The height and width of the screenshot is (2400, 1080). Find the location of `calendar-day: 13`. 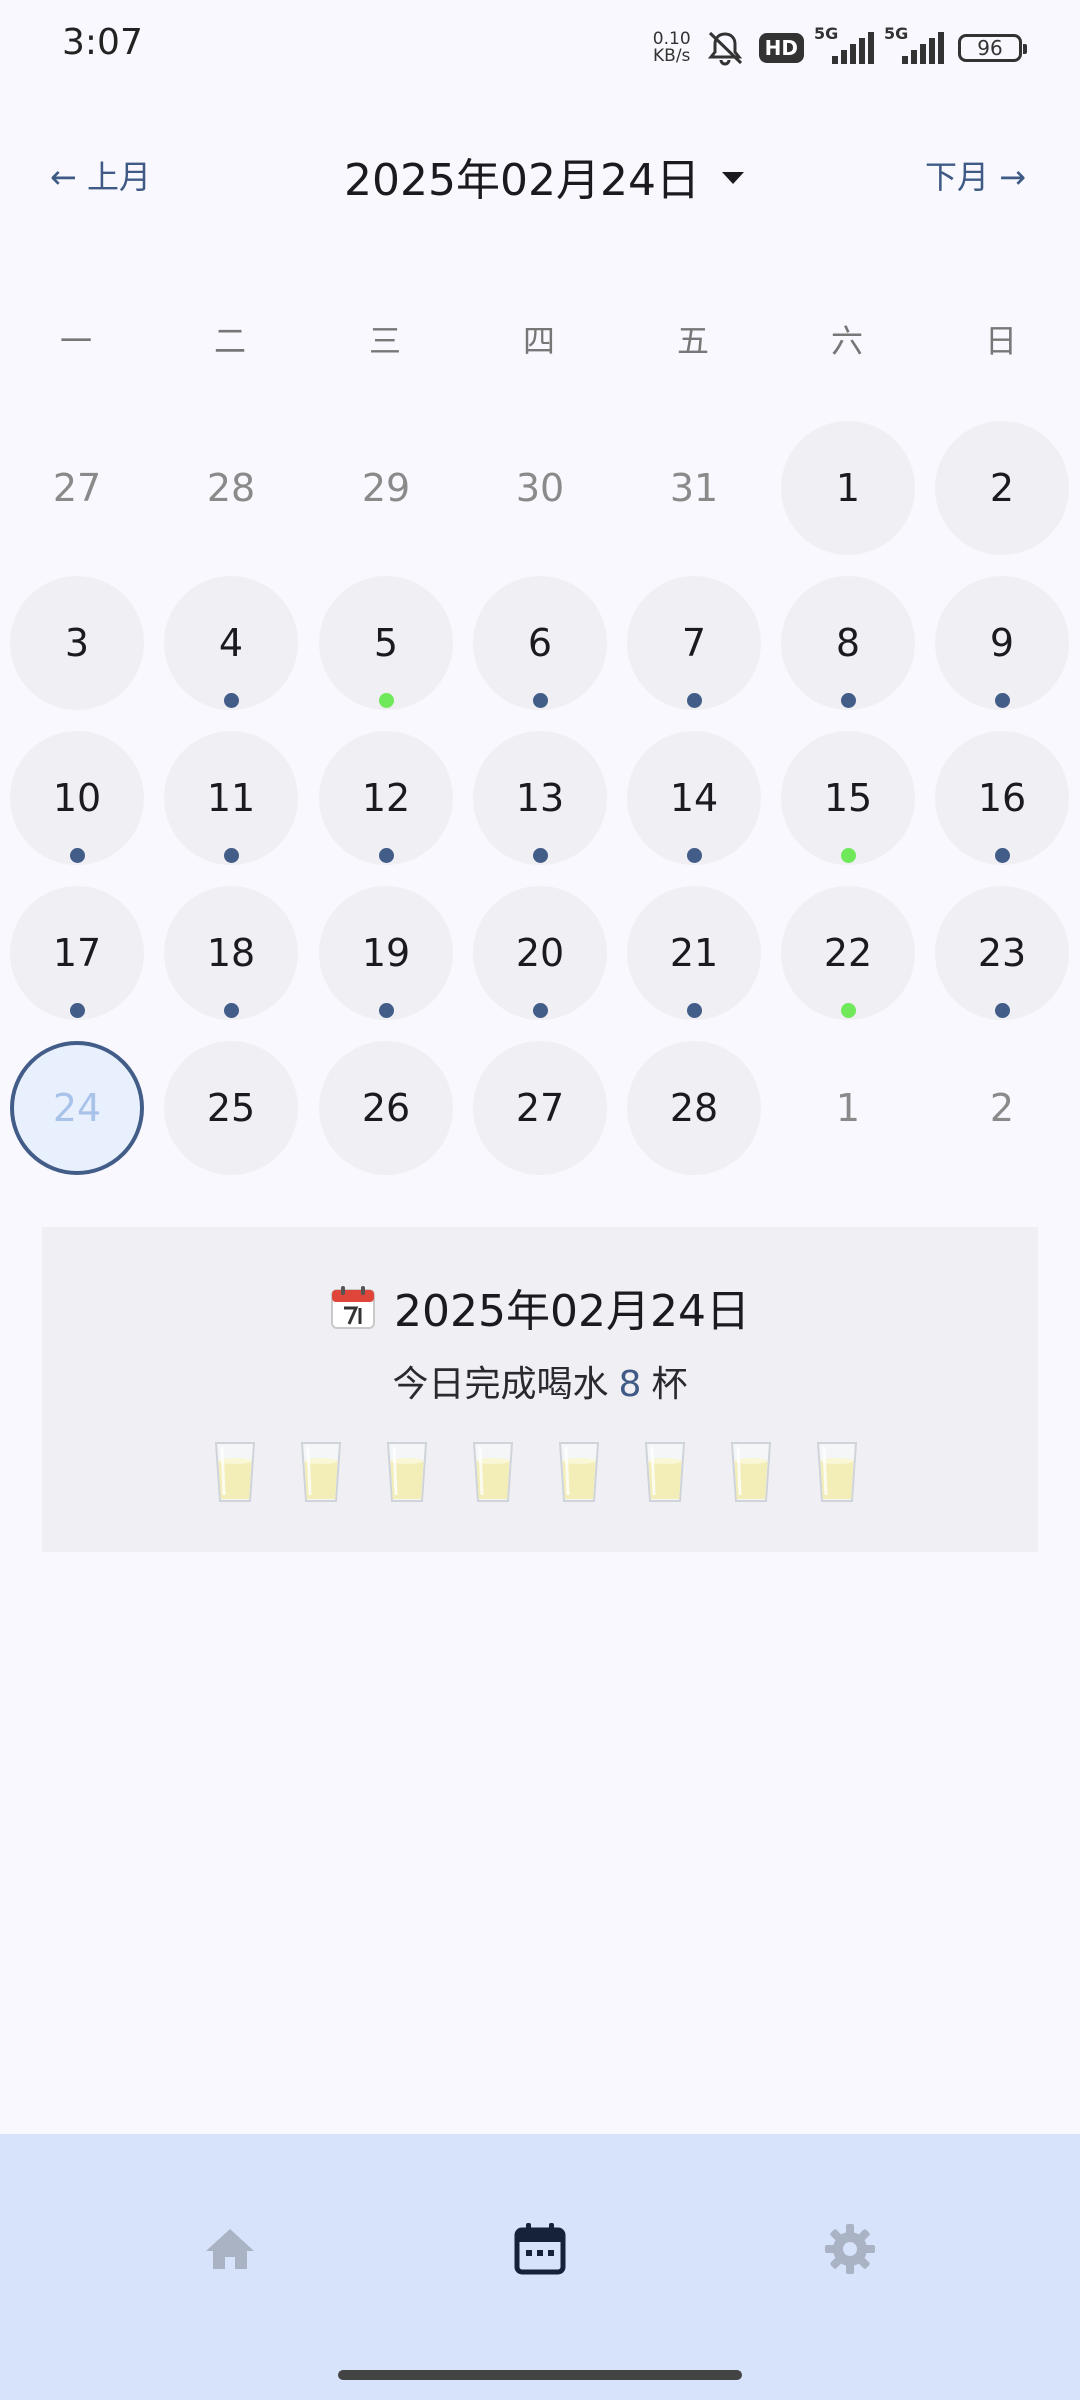

calendar-day: 13 is located at coordinates (540, 798).